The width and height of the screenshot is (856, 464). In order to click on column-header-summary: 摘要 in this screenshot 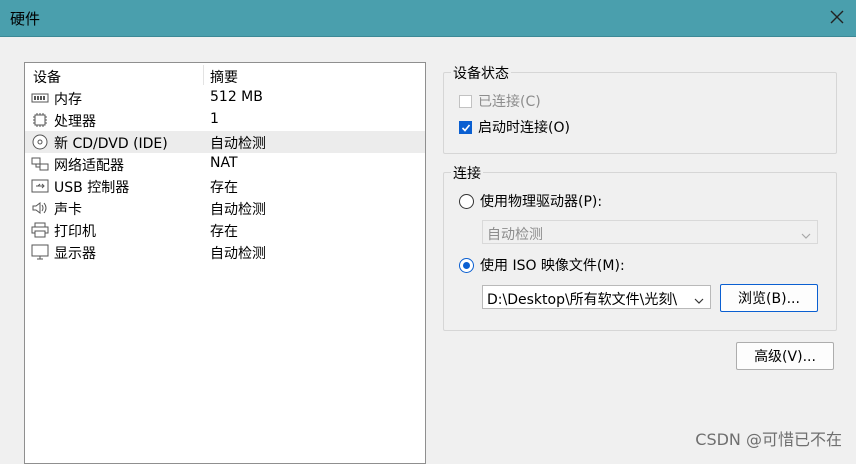, I will do `click(224, 77)`.